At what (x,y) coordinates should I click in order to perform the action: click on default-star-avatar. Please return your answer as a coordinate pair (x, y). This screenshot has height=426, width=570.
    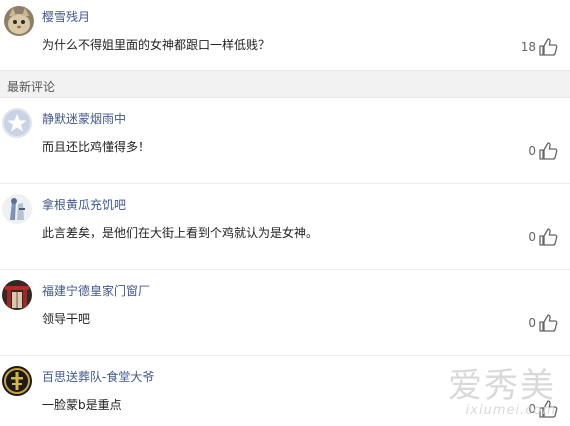
    Looking at the image, I should click on (17, 123).